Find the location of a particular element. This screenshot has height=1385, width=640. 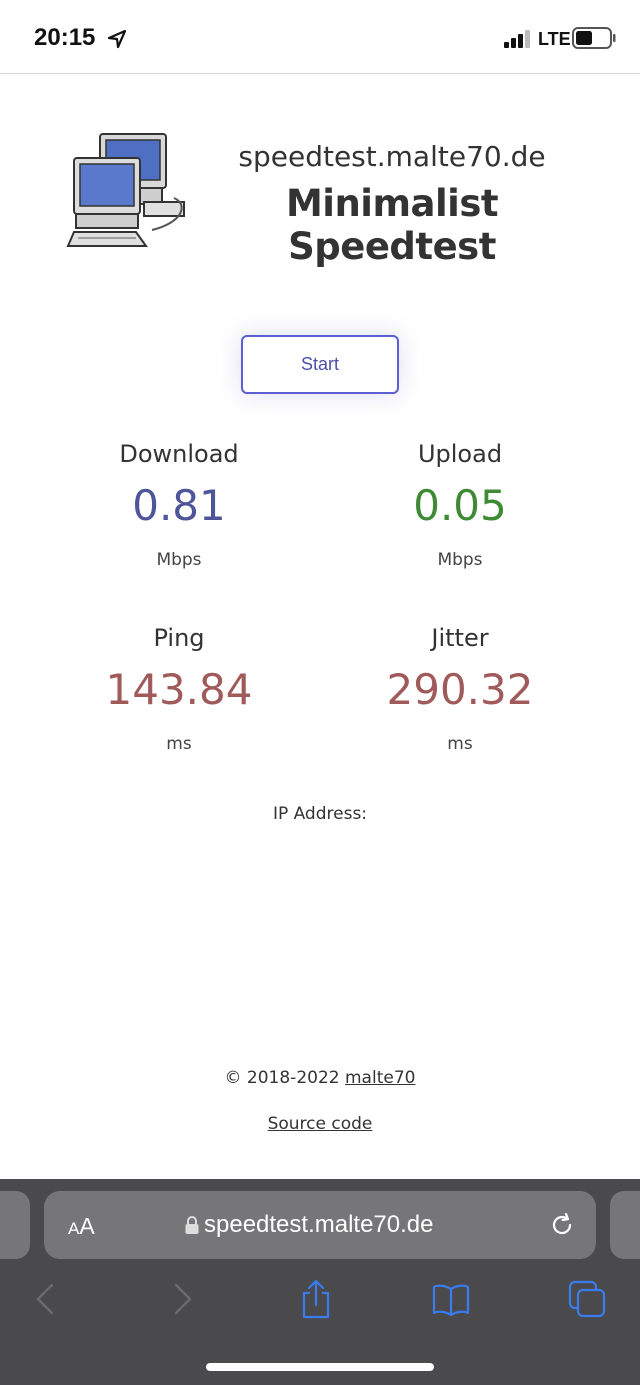

next-tab-preview is located at coordinates (625, 1225).